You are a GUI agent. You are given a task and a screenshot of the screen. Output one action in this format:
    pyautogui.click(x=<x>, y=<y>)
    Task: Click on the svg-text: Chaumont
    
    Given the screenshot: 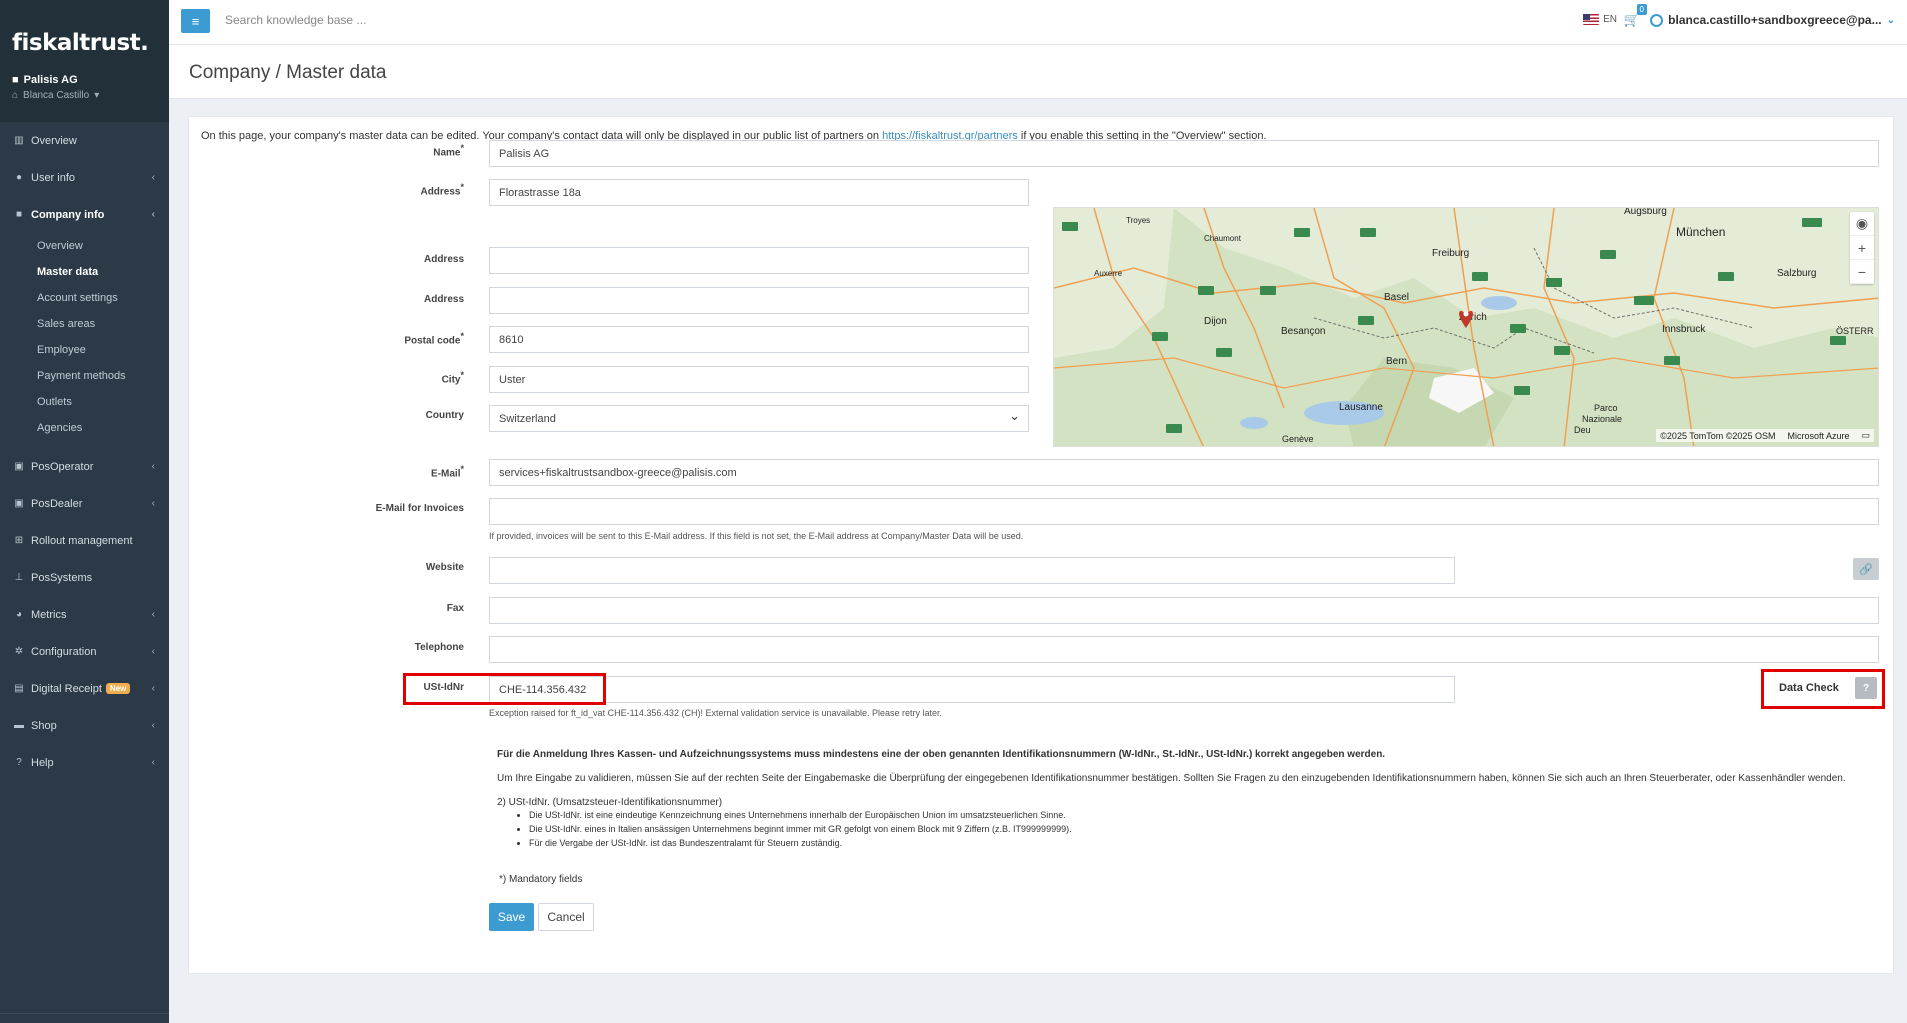 What is the action you would take?
    pyautogui.click(x=1223, y=238)
    